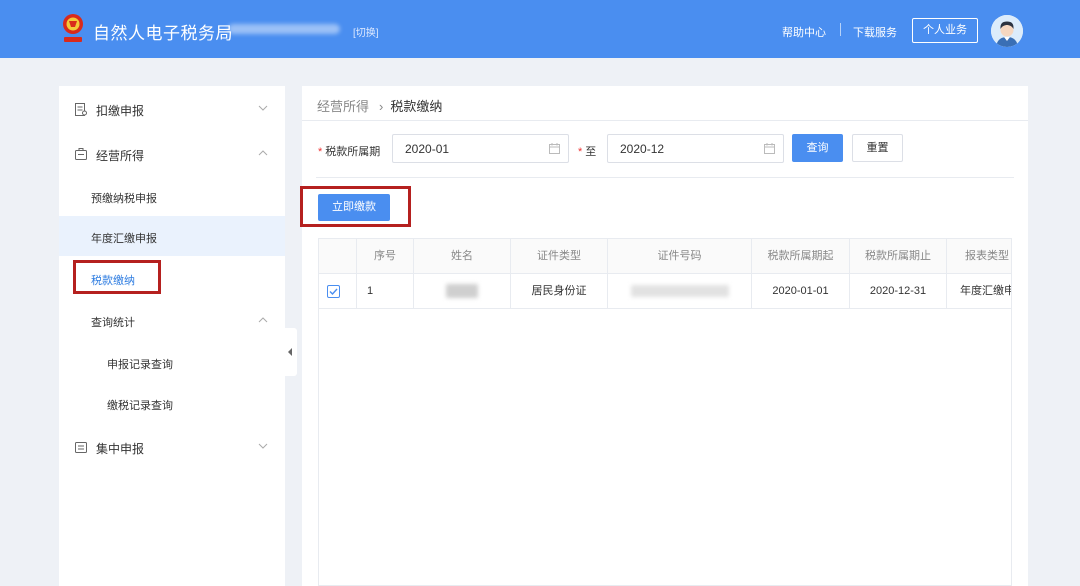 The width and height of the screenshot is (1080, 586). Describe the element at coordinates (840, 29) in the screenshot. I see `nav-divider` at that location.